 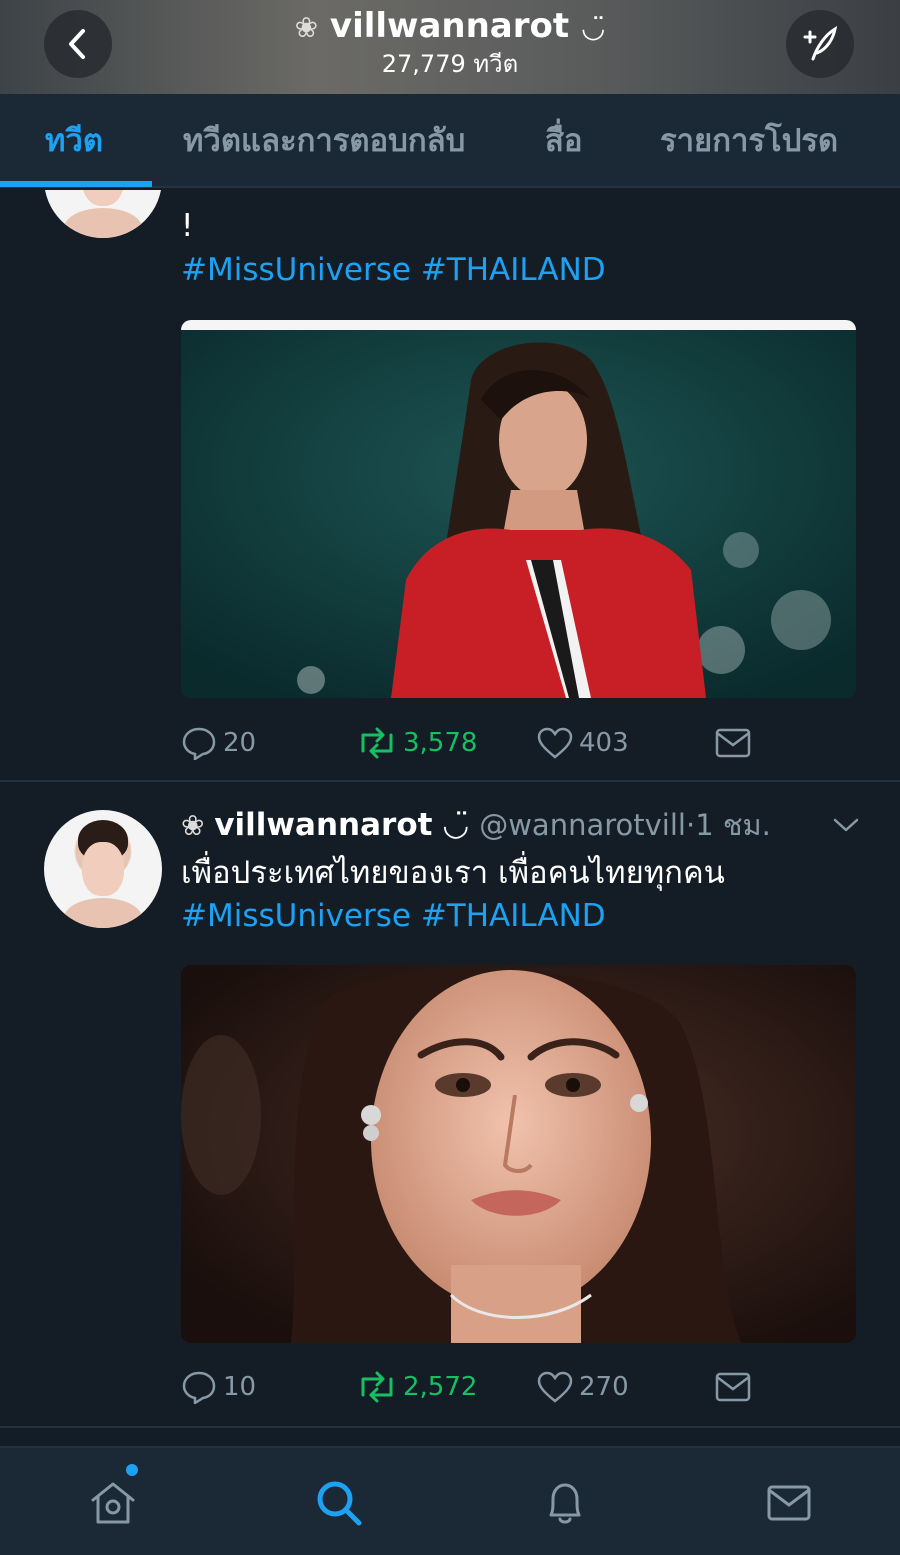 I want to click on nav-notifications-button, so click(x=565, y=1503).